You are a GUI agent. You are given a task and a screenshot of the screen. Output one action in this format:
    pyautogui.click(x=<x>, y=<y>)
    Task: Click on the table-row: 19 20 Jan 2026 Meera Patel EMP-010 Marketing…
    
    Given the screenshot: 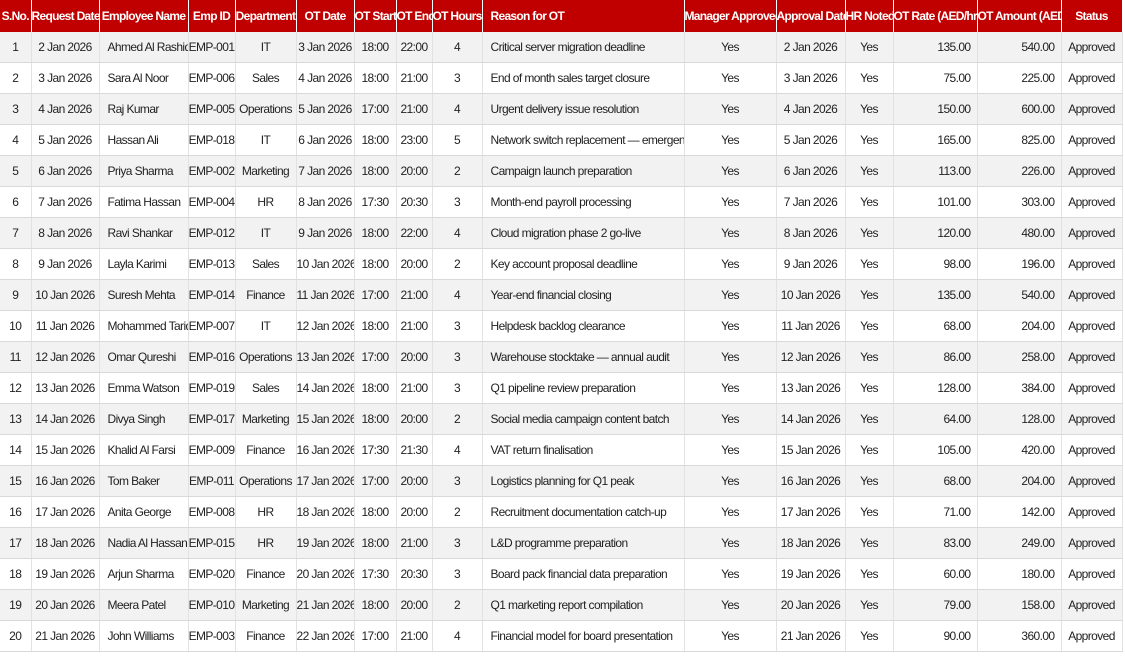 What is the action you would take?
    pyautogui.click(x=561, y=605)
    